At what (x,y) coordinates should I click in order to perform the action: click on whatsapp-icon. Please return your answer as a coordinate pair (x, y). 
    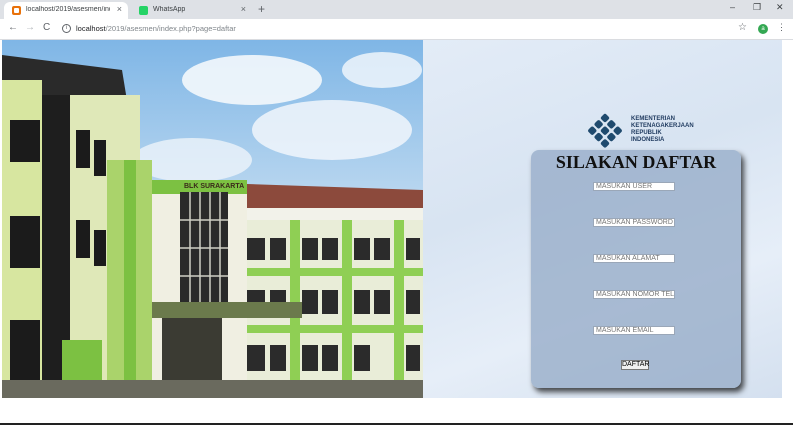
    Looking at the image, I should click on (143, 10).